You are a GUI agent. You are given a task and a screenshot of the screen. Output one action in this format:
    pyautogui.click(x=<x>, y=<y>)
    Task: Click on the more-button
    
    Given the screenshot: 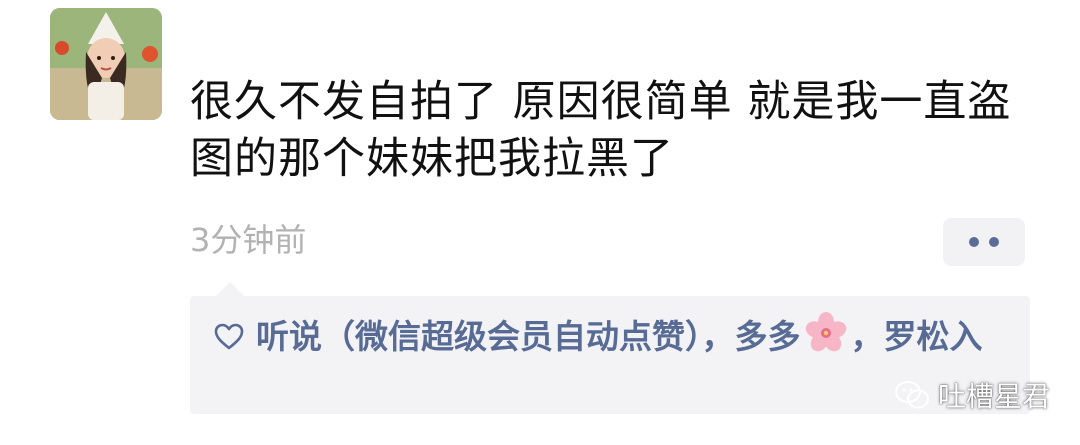 What is the action you would take?
    pyautogui.click(x=984, y=242)
    